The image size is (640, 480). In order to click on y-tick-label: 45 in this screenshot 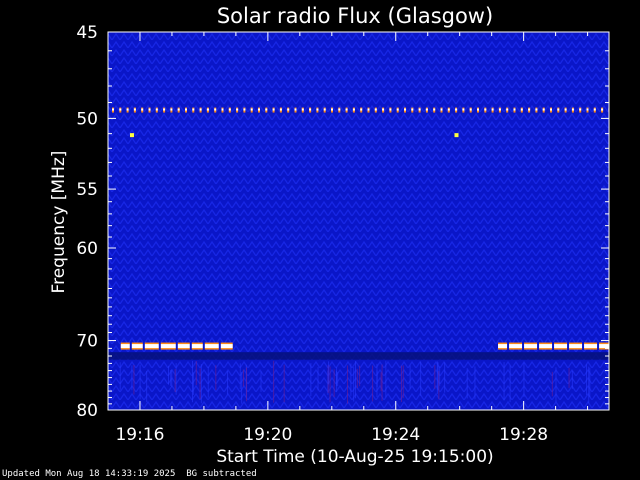, I will do `click(87, 33)`.